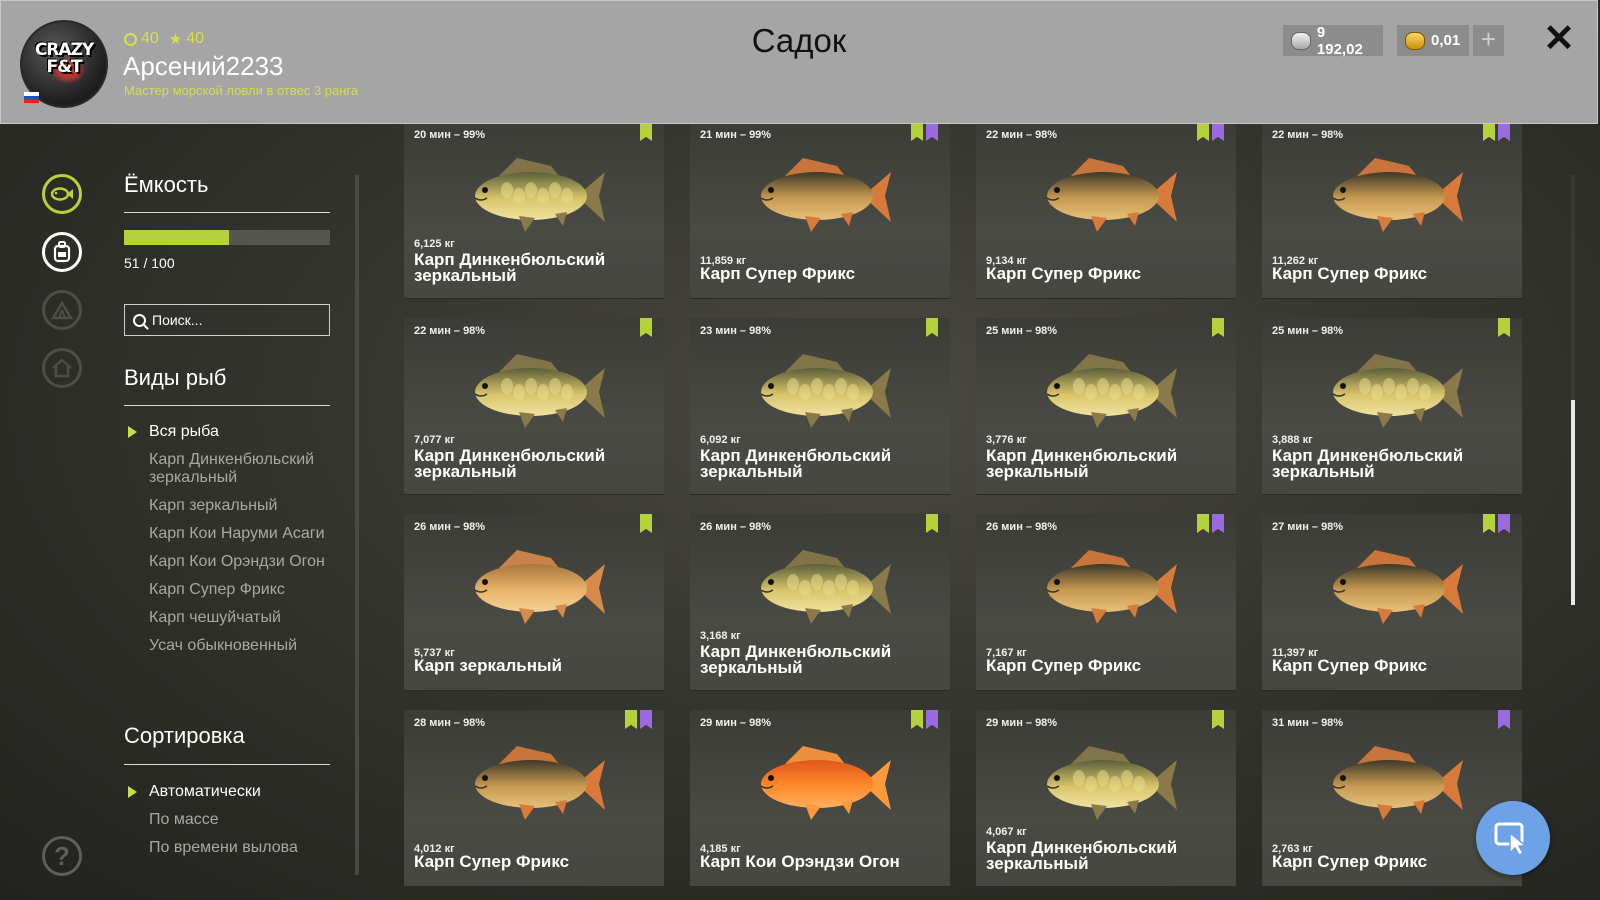 Image resolution: width=1600 pixels, height=900 pixels. What do you see at coordinates (149, 263) in the screenshot?
I see `capacity-value: 51 / 100` at bounding box center [149, 263].